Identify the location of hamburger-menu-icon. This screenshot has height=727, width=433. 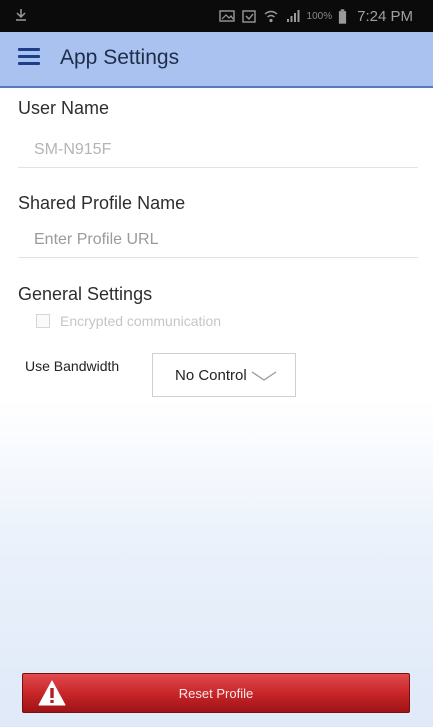
(30, 58).